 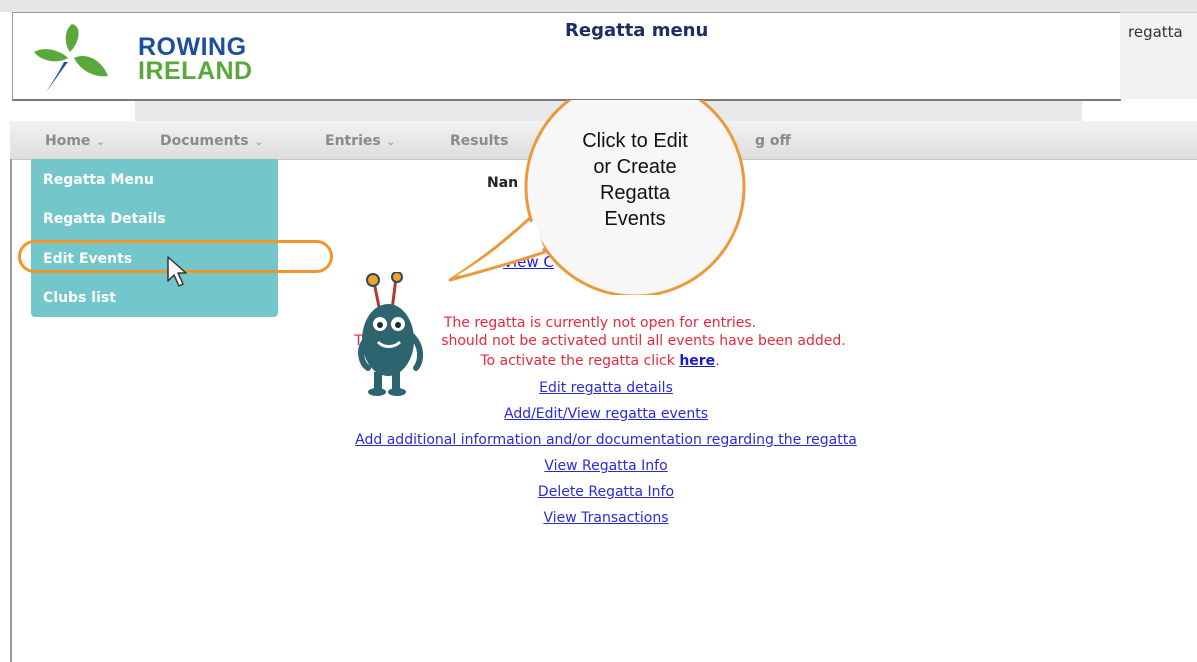 What do you see at coordinates (635, 180) in the screenshot?
I see `callout-text: Click to Edit or Create Regatta Events` at bounding box center [635, 180].